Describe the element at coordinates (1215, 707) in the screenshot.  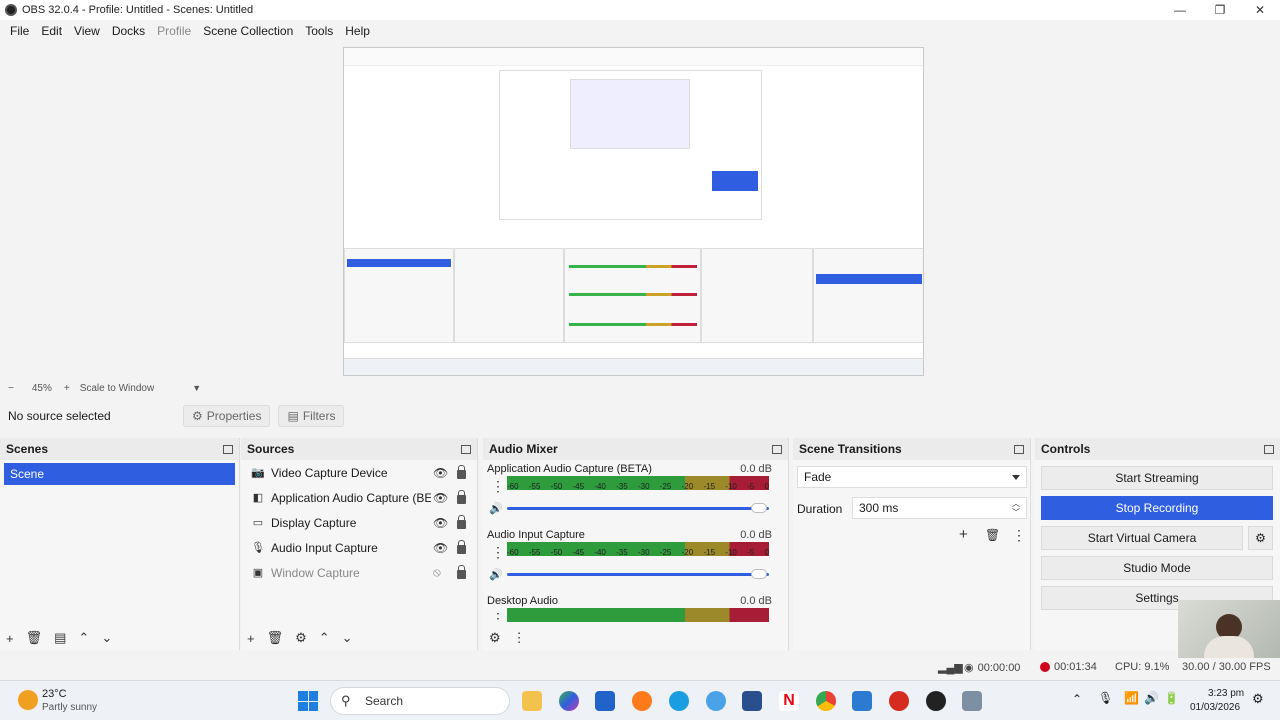
I see `clock-date: 01/03/2026` at that location.